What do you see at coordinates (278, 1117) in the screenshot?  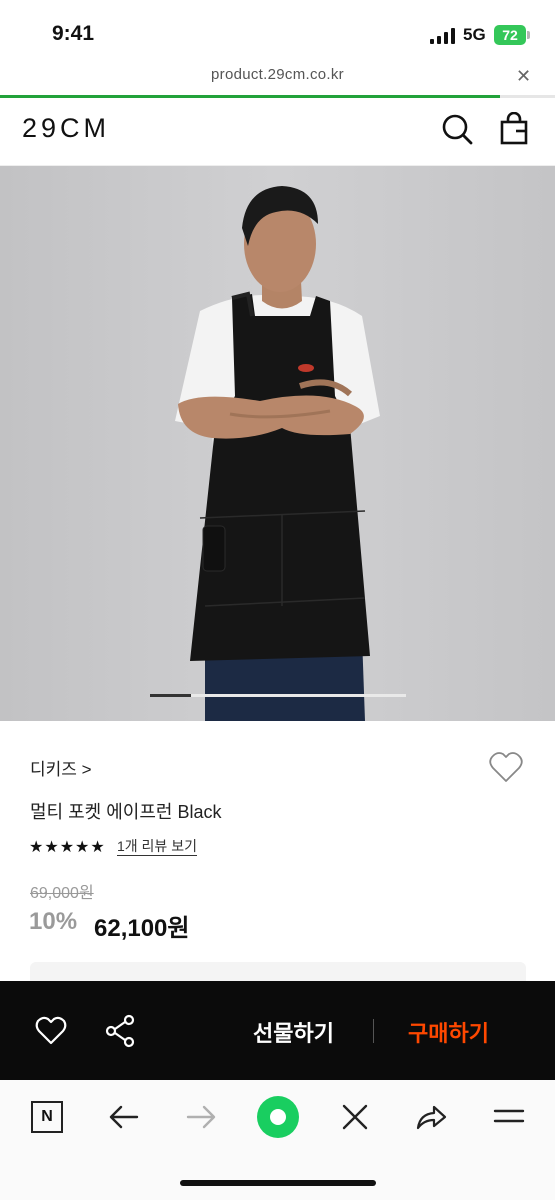 I see `home-icon-center` at bounding box center [278, 1117].